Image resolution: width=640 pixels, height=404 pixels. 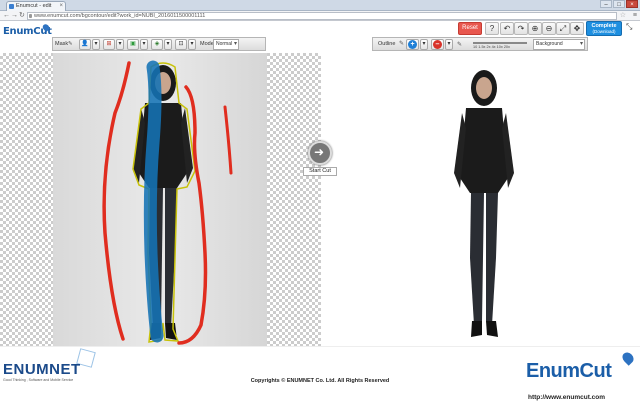 I want to click on maximize-icon: □, so click(x=619, y=4).